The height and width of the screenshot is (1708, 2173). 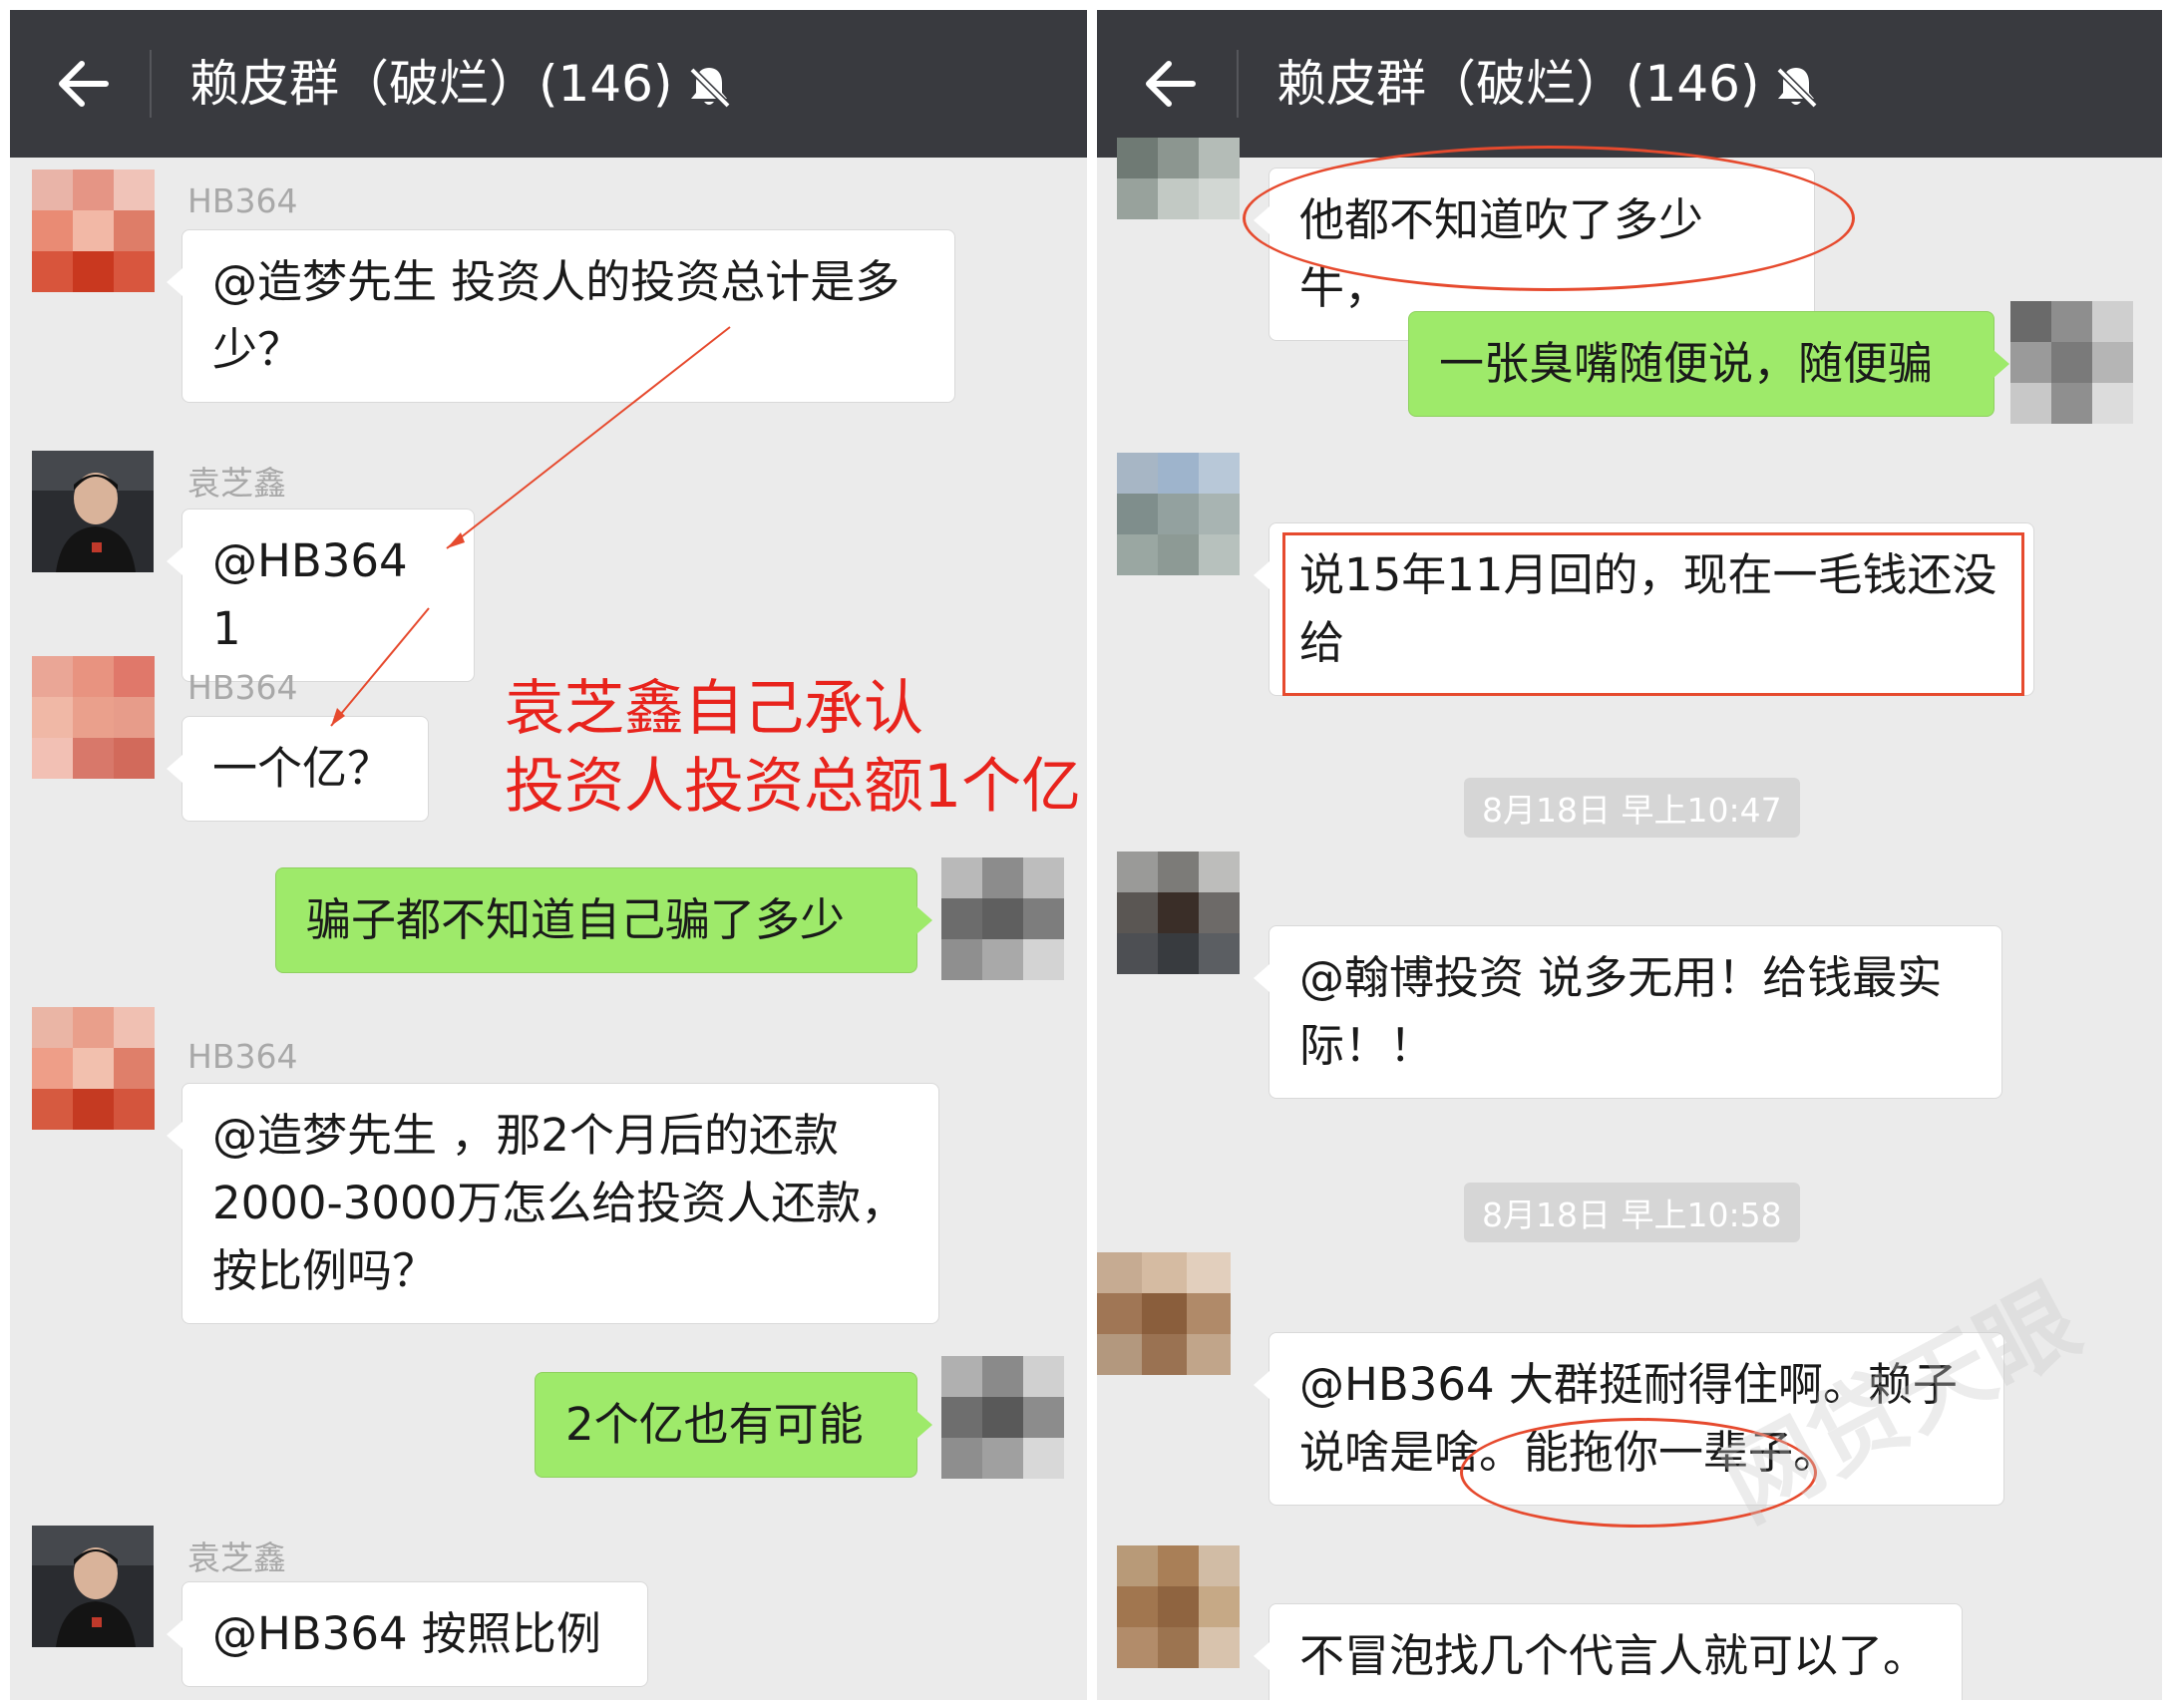 What do you see at coordinates (603, 920) in the screenshot?
I see `message-bubble-self: 骗子都不知道自己骗了多少` at bounding box center [603, 920].